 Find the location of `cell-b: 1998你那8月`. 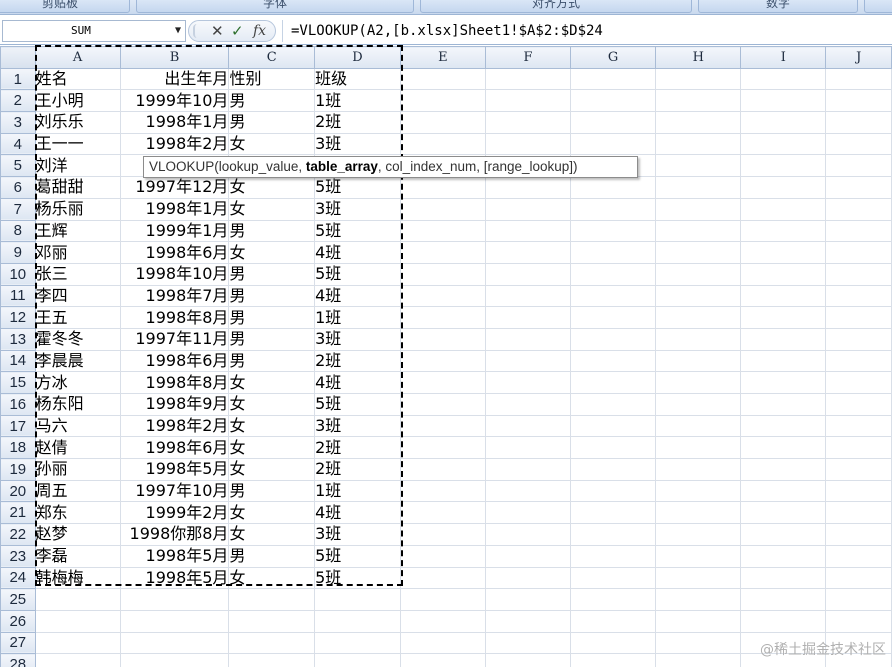

cell-b: 1998你那8月 is located at coordinates (174, 534).